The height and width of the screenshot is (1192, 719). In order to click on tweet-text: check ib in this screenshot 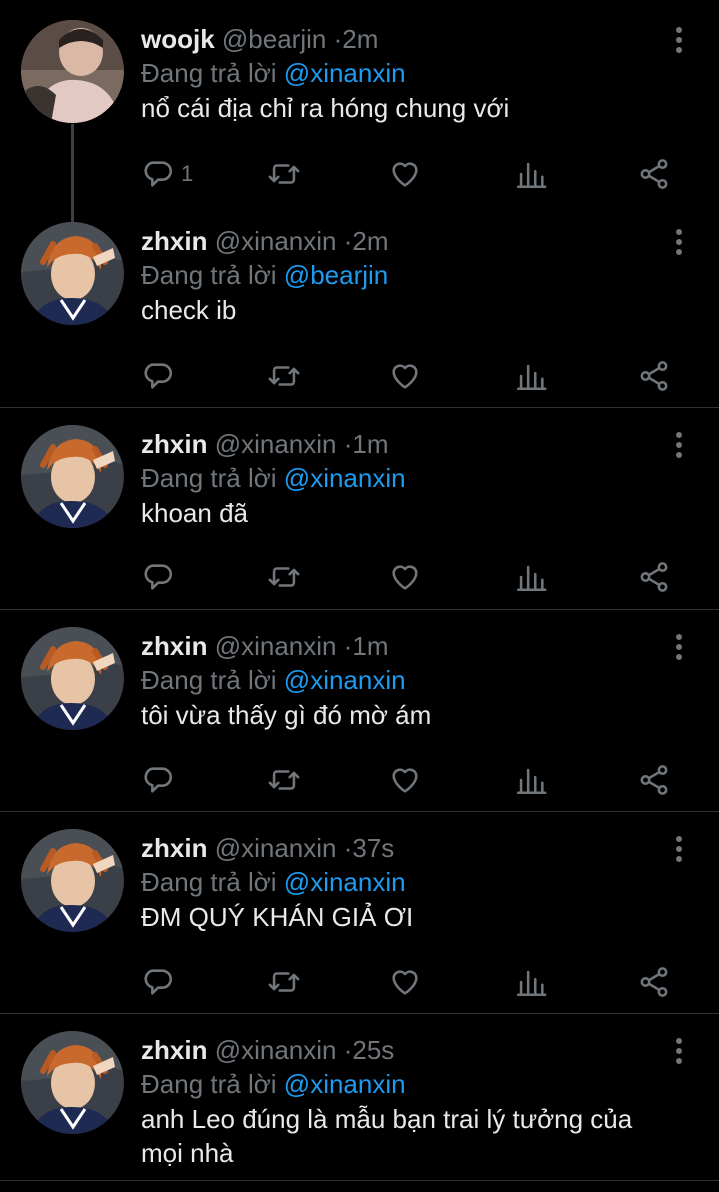, I will do `click(189, 310)`.